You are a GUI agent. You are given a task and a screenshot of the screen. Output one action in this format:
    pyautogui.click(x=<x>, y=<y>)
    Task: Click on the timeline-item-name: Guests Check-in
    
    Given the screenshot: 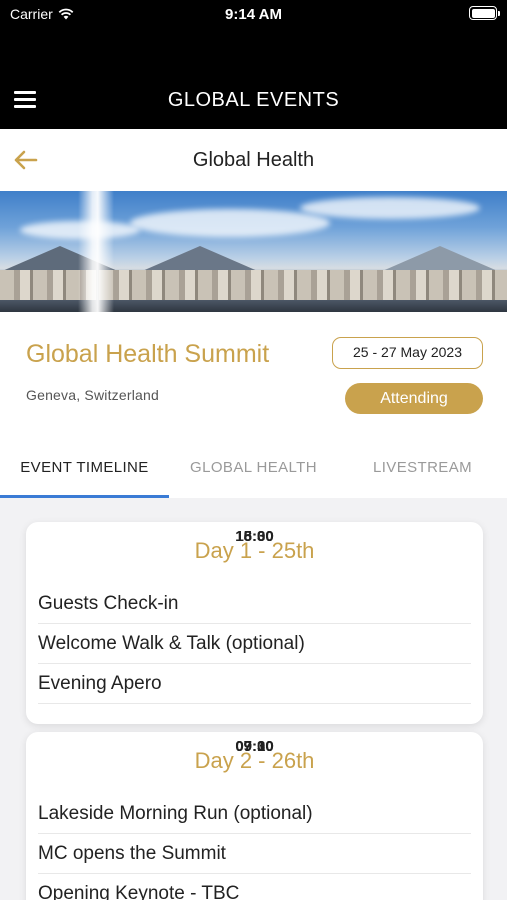 What is the action you would take?
    pyautogui.click(x=108, y=603)
    